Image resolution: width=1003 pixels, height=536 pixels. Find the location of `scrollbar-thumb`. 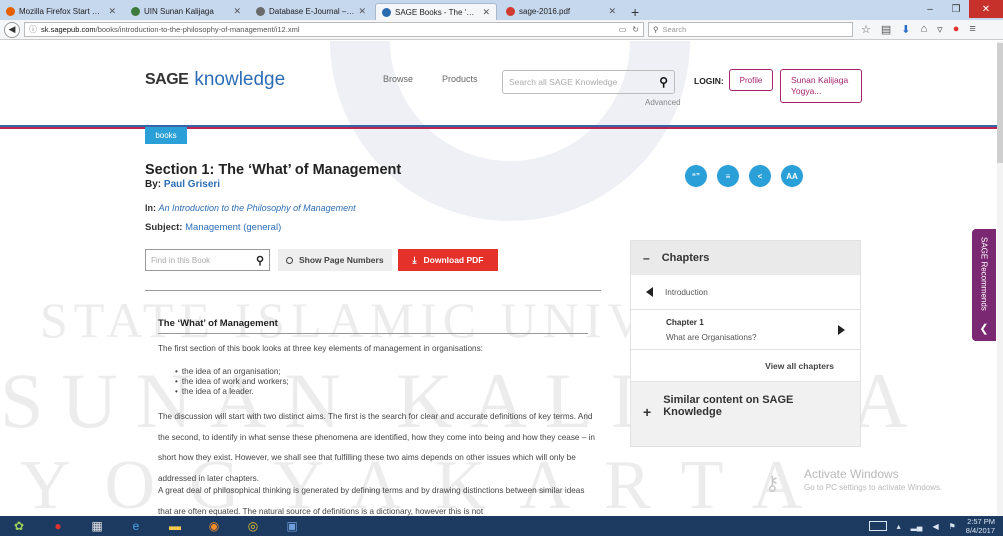

scrollbar-thumb is located at coordinates (1000, 103).